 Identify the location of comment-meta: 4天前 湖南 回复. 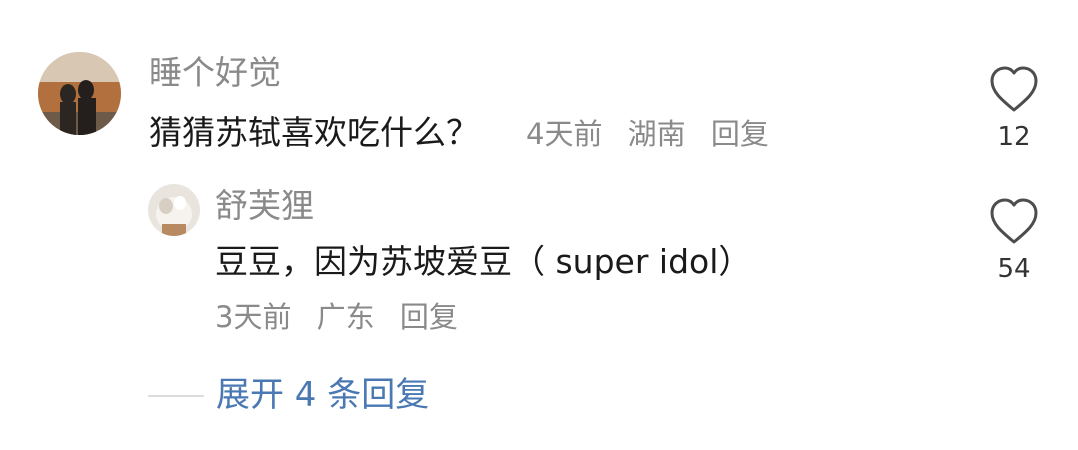
(655, 134).